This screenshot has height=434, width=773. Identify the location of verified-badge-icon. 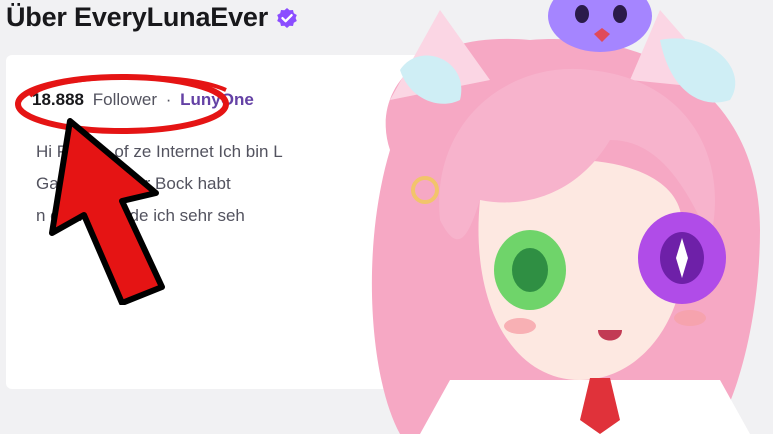
(287, 18).